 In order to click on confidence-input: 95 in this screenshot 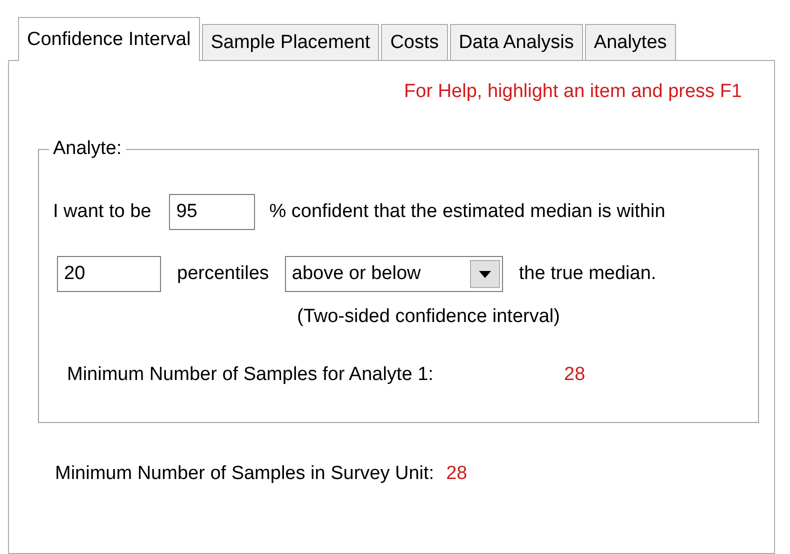, I will do `click(212, 212)`.